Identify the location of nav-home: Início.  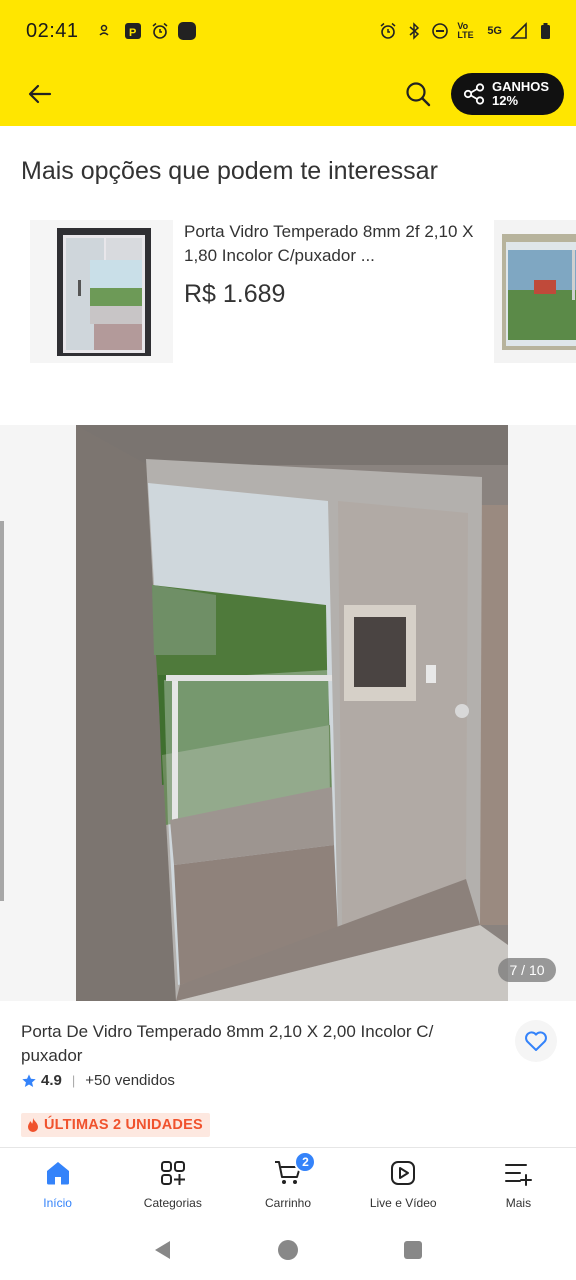
(57, 1183).